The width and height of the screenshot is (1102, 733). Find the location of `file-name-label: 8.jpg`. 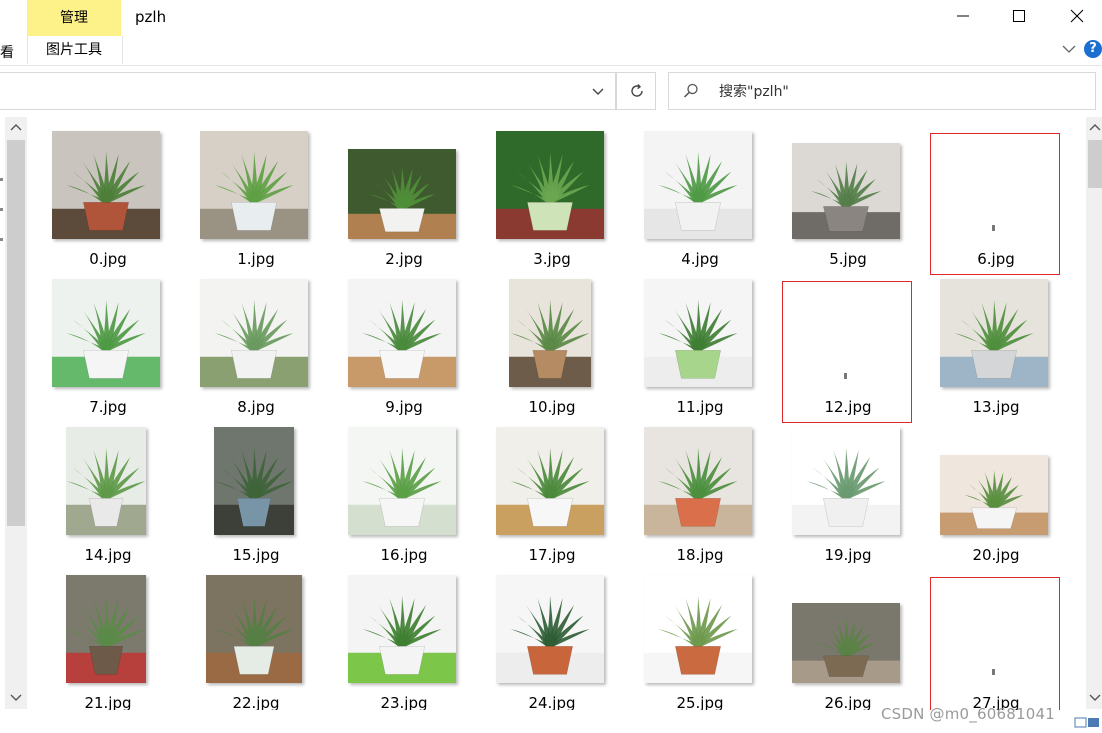

file-name-label: 8.jpg is located at coordinates (256, 407).